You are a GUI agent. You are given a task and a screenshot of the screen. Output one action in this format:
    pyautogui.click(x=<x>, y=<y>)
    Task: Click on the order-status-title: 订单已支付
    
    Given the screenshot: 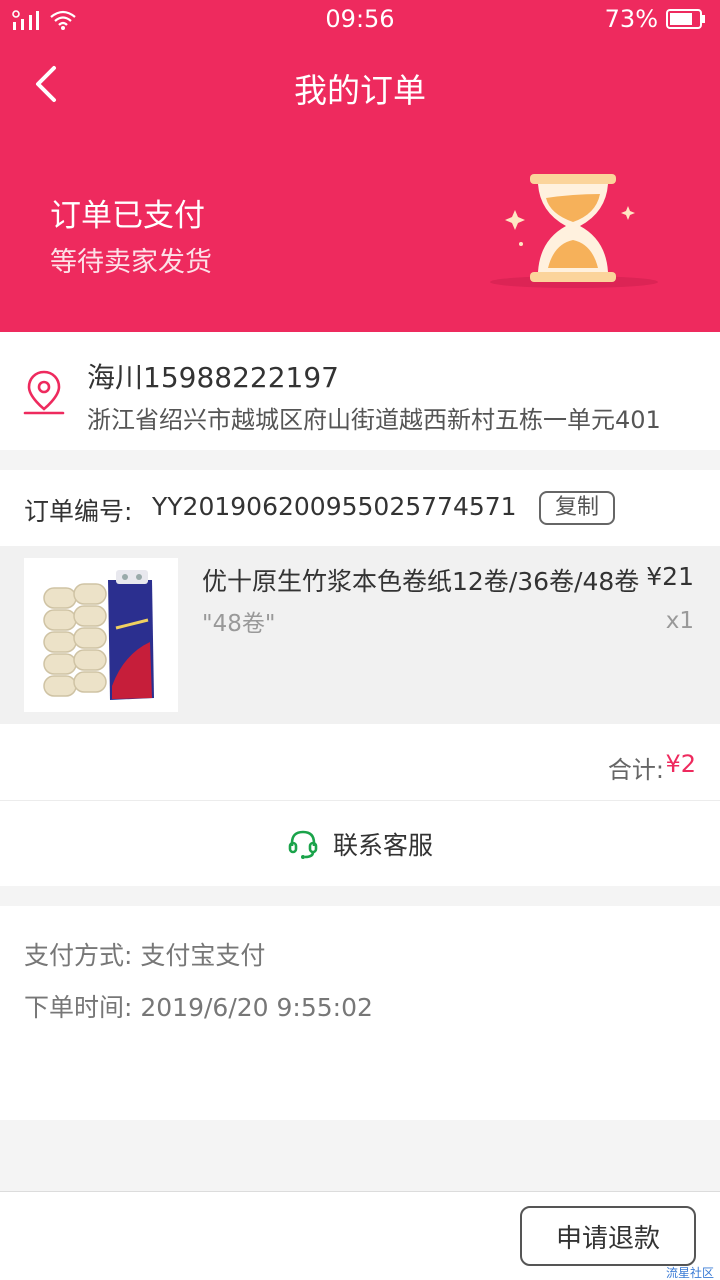 What is the action you would take?
    pyautogui.click(x=127, y=216)
    